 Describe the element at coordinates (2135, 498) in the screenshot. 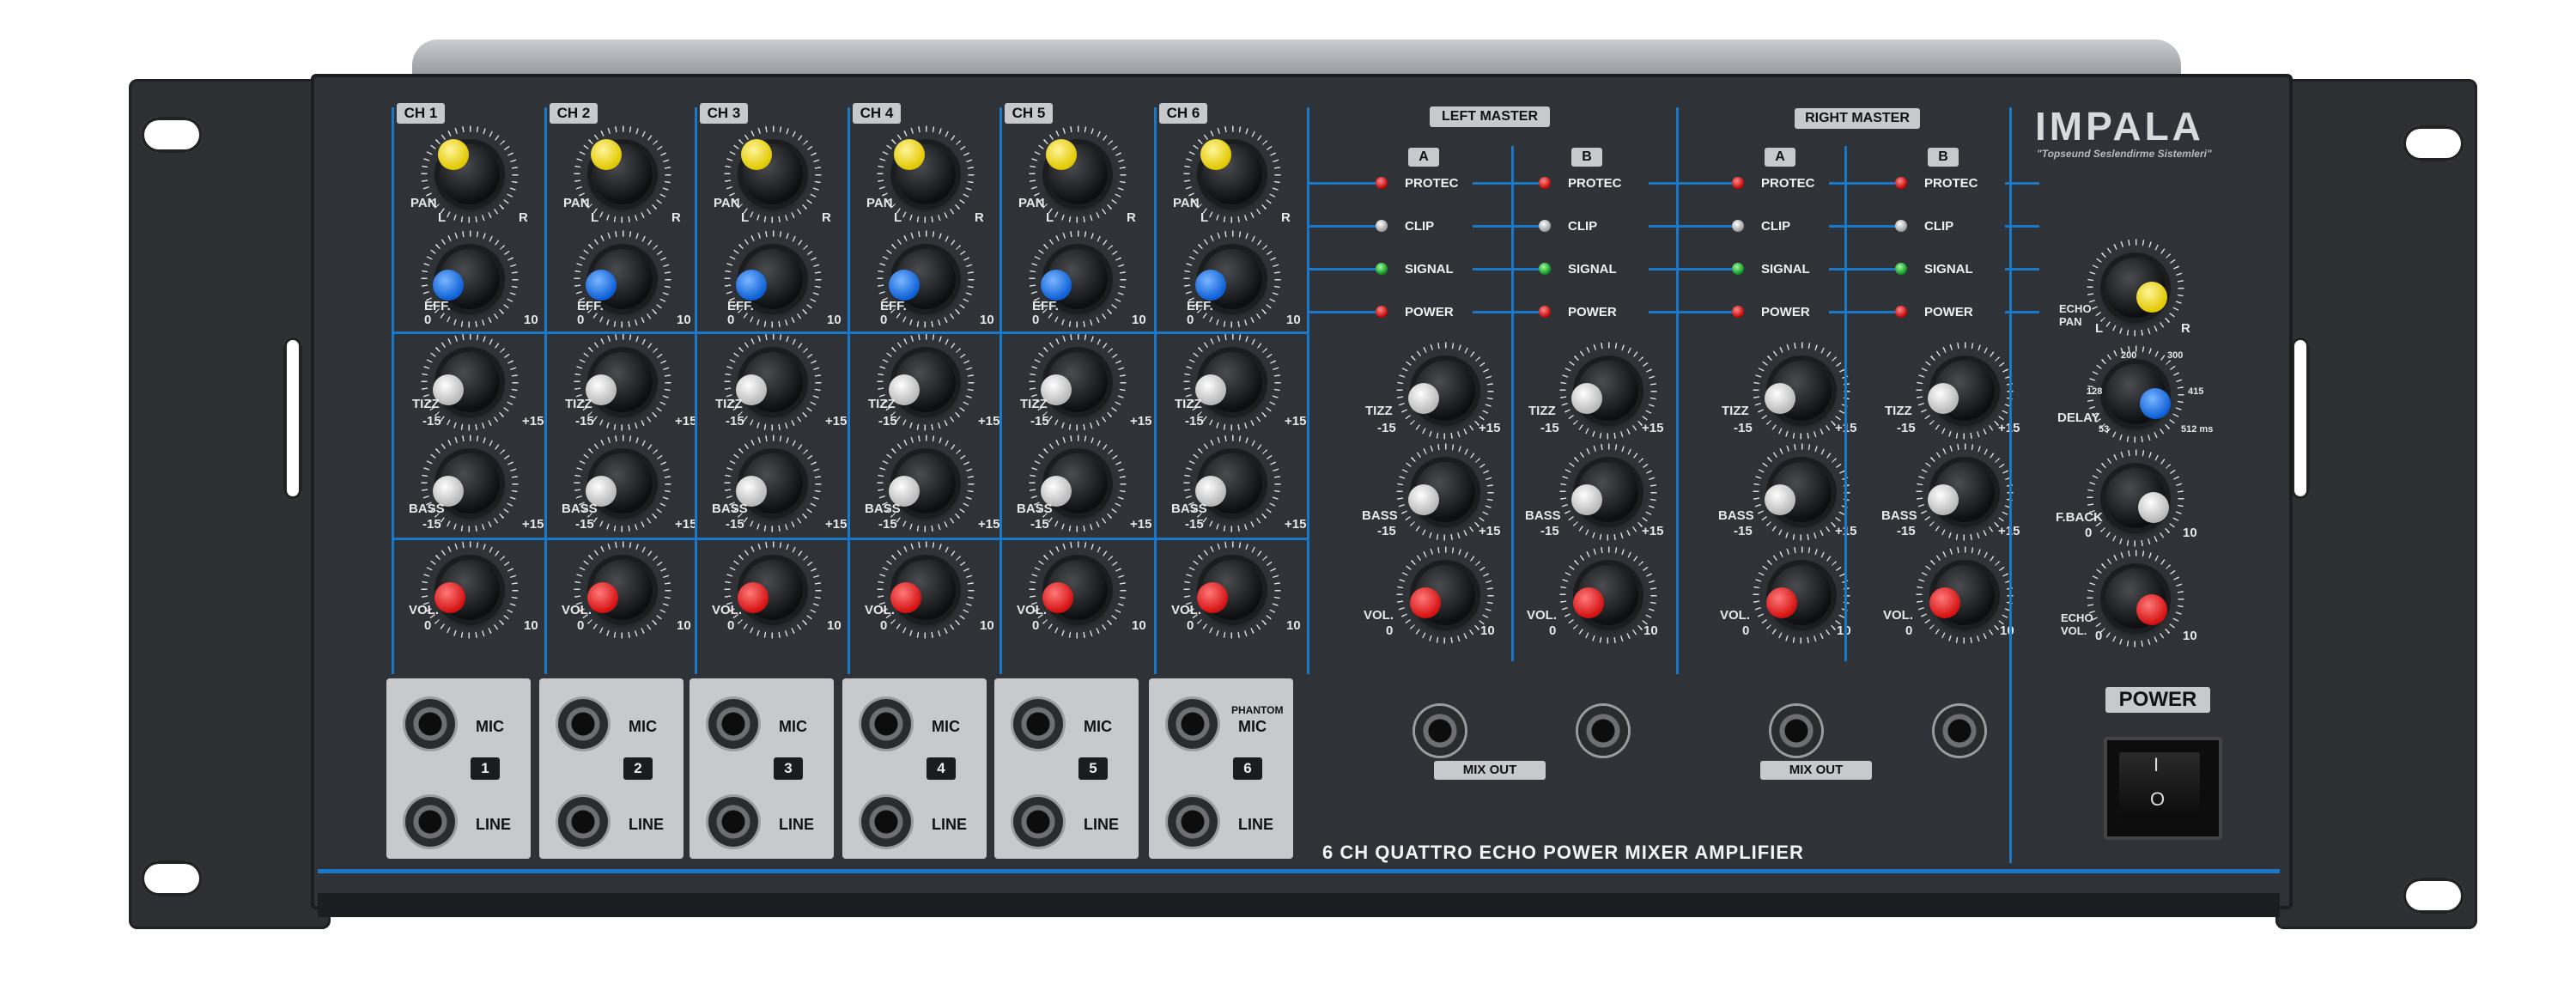

I see `feedback-knob` at that location.